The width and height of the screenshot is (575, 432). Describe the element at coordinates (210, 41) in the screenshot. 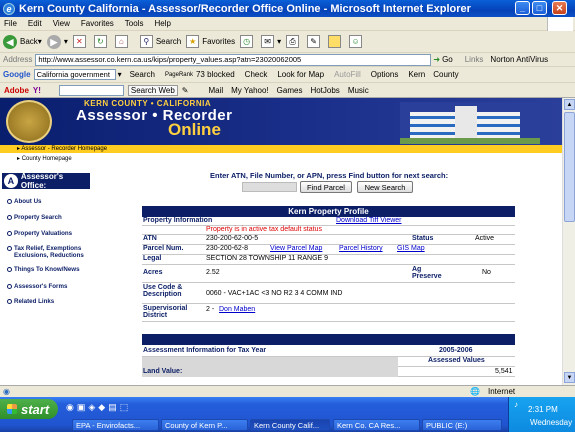

I see `favorites-button: ★ Favorites` at that location.